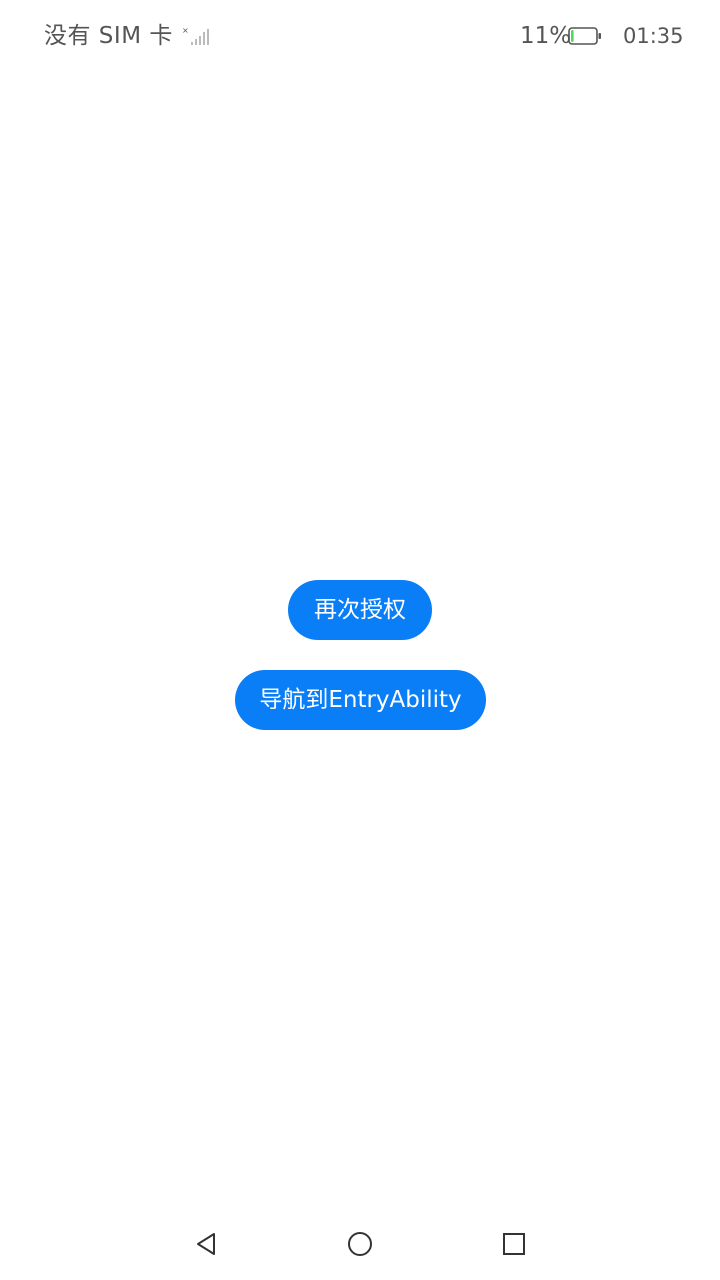  Describe the element at coordinates (206, 1244) in the screenshot. I see `back-triangle-icon` at that location.